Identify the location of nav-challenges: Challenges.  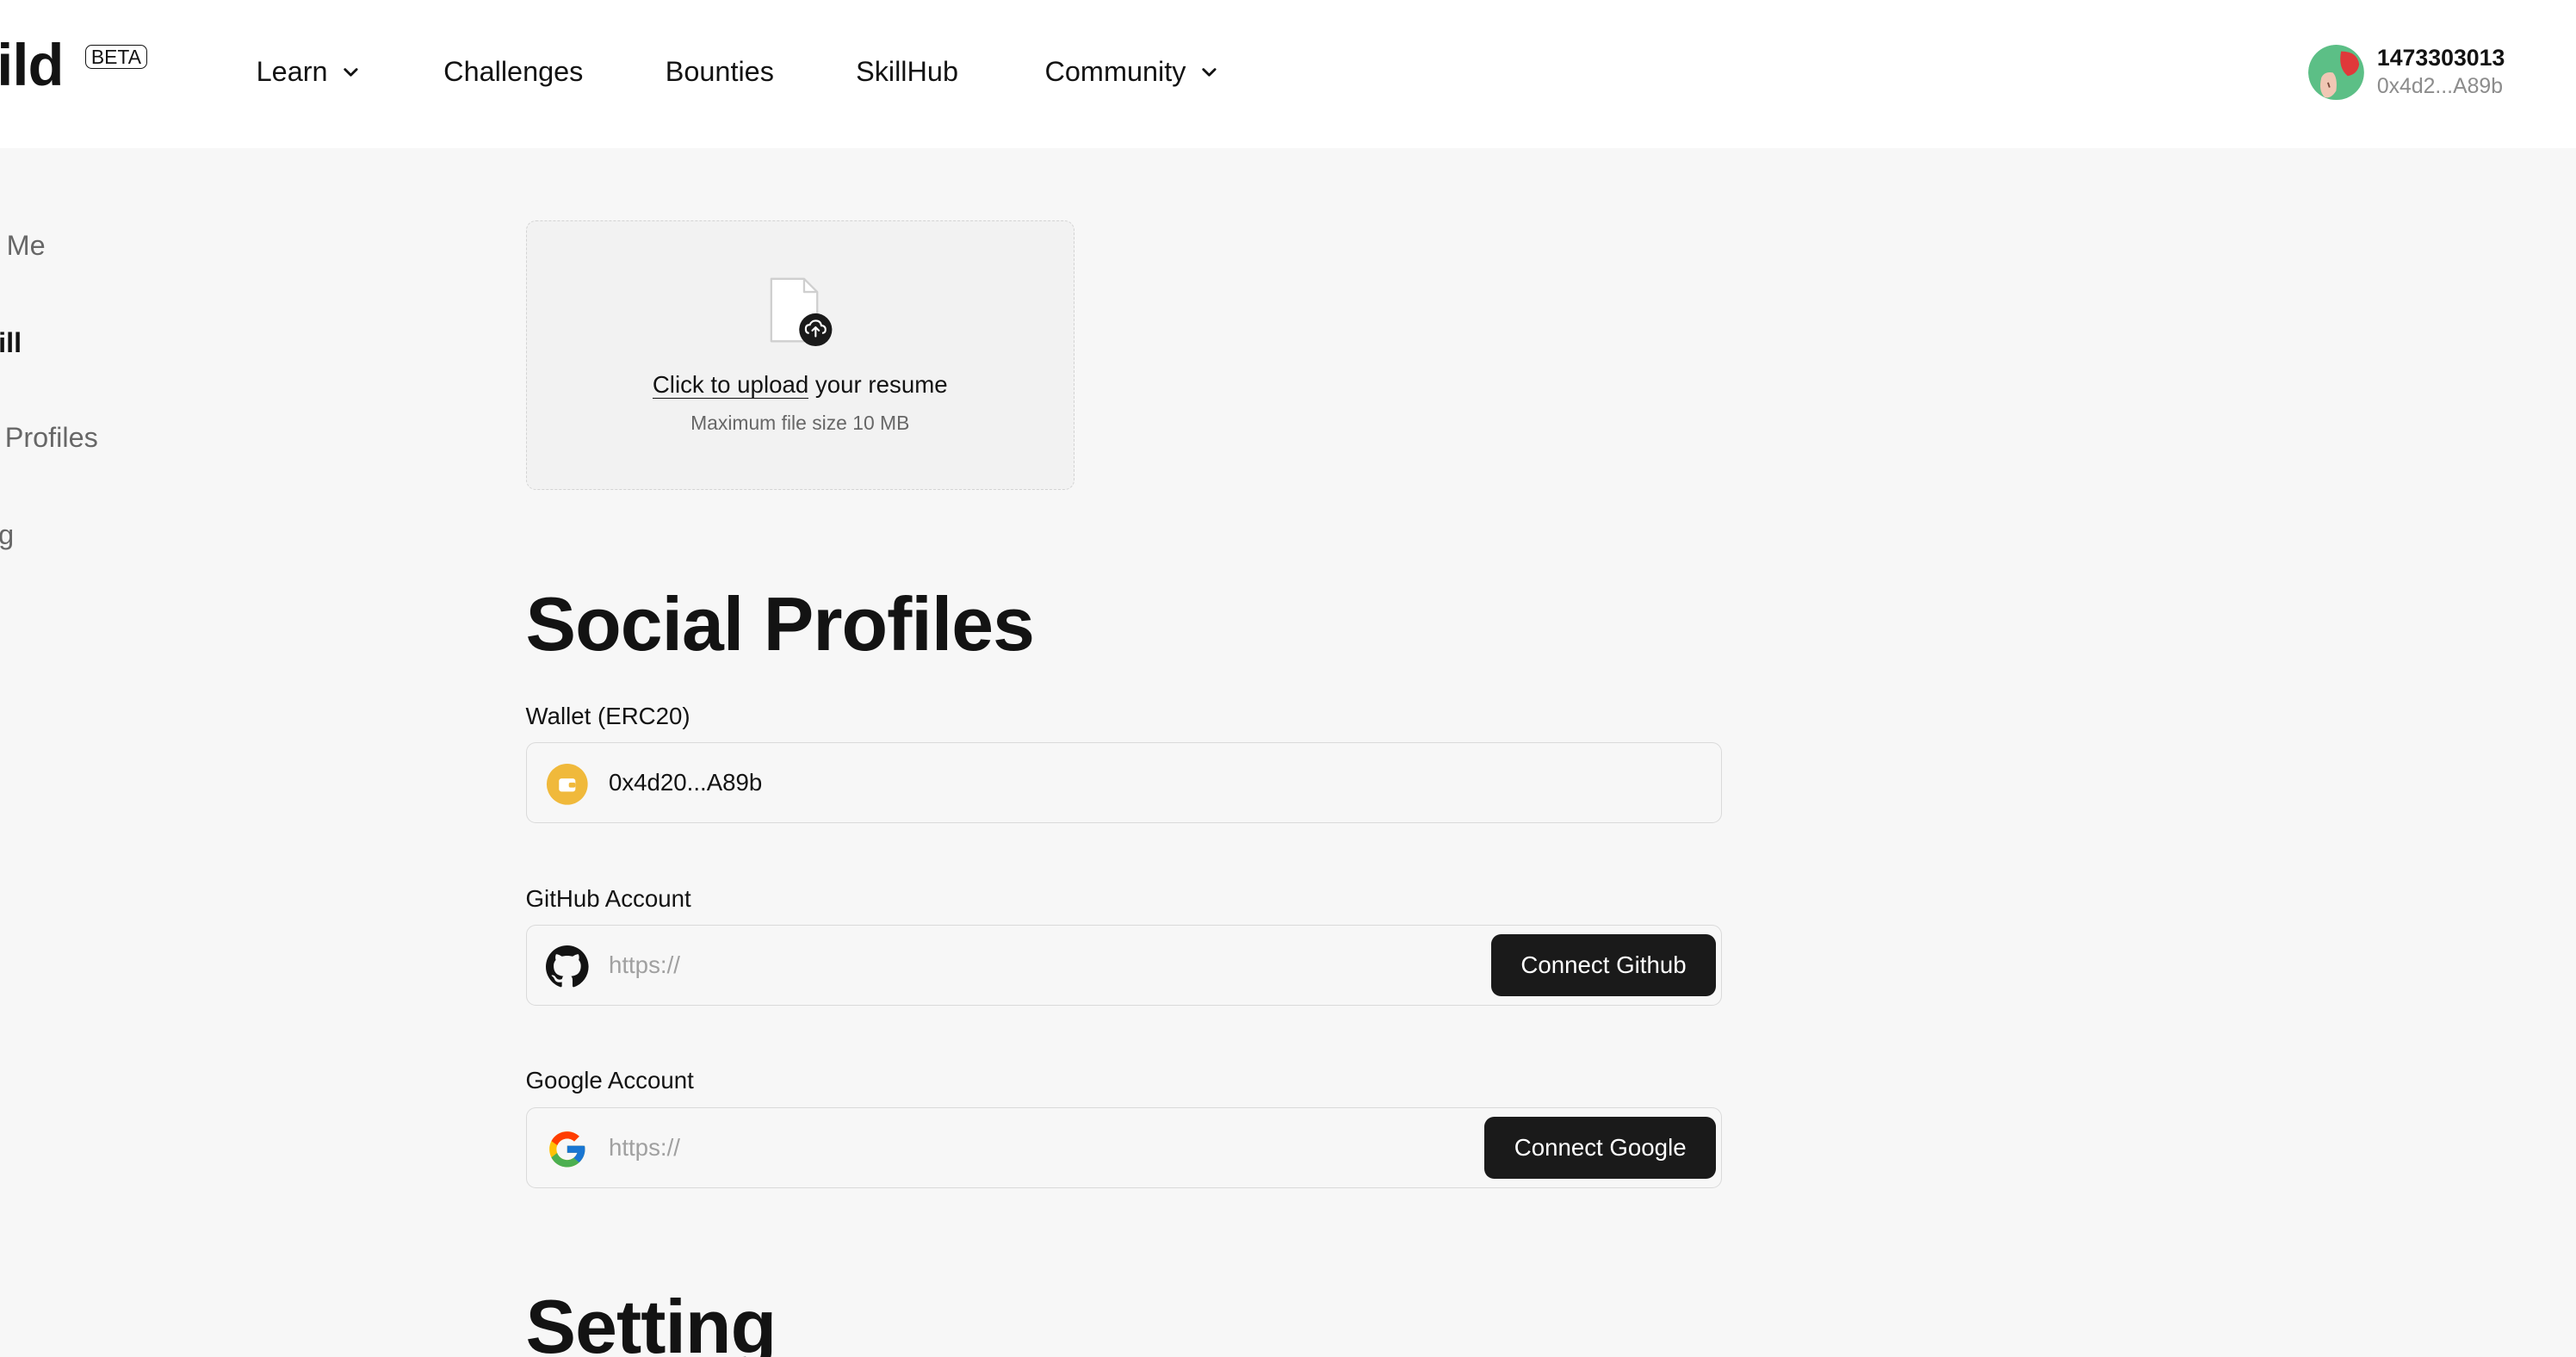
(513, 72).